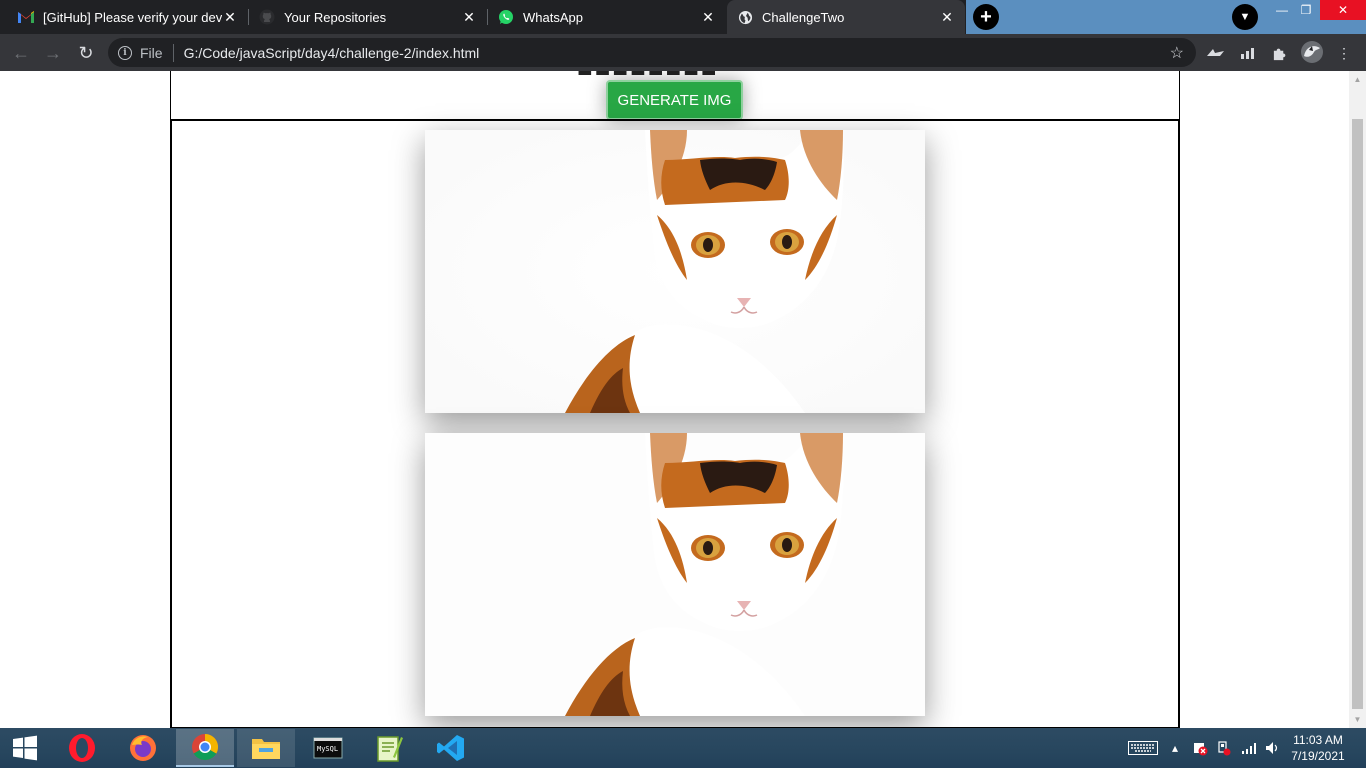 Image resolution: width=1366 pixels, height=768 pixels. I want to click on chrome-icon, so click(205, 747).